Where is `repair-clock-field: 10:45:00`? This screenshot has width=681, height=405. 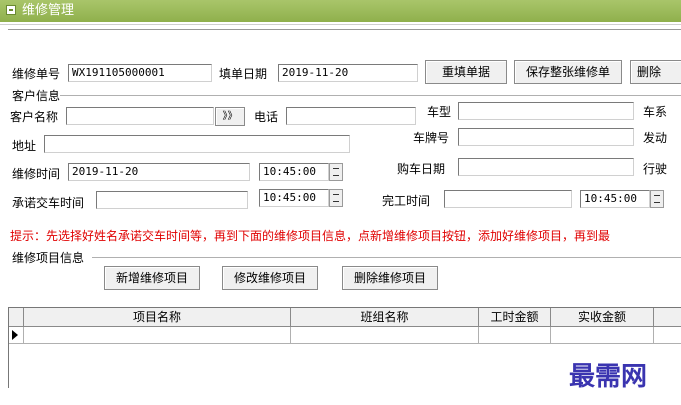
repair-clock-field: 10:45:00 is located at coordinates (294, 172).